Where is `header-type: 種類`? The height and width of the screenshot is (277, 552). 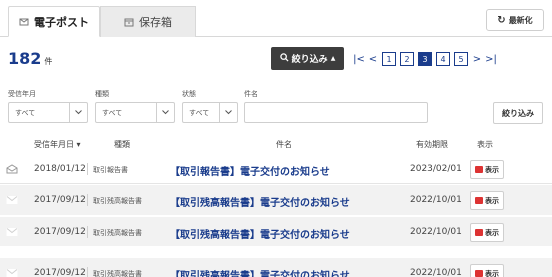
header-type: 種類 is located at coordinates (122, 144).